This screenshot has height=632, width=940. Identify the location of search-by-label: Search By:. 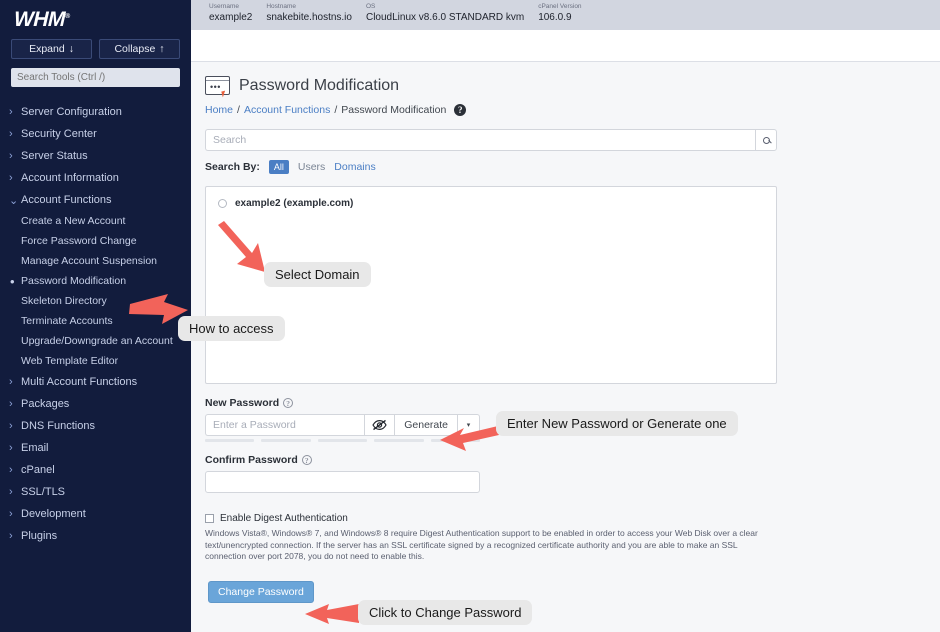
(232, 167).